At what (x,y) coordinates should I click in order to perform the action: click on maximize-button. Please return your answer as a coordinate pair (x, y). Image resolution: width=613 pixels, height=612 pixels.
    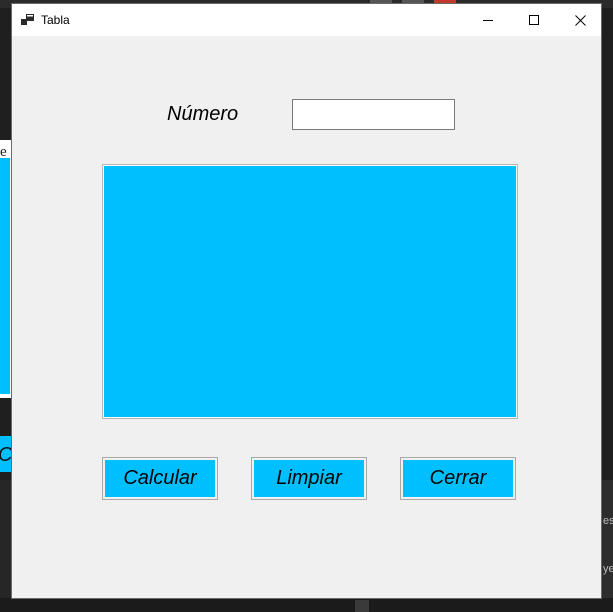
    Looking at the image, I should click on (534, 20).